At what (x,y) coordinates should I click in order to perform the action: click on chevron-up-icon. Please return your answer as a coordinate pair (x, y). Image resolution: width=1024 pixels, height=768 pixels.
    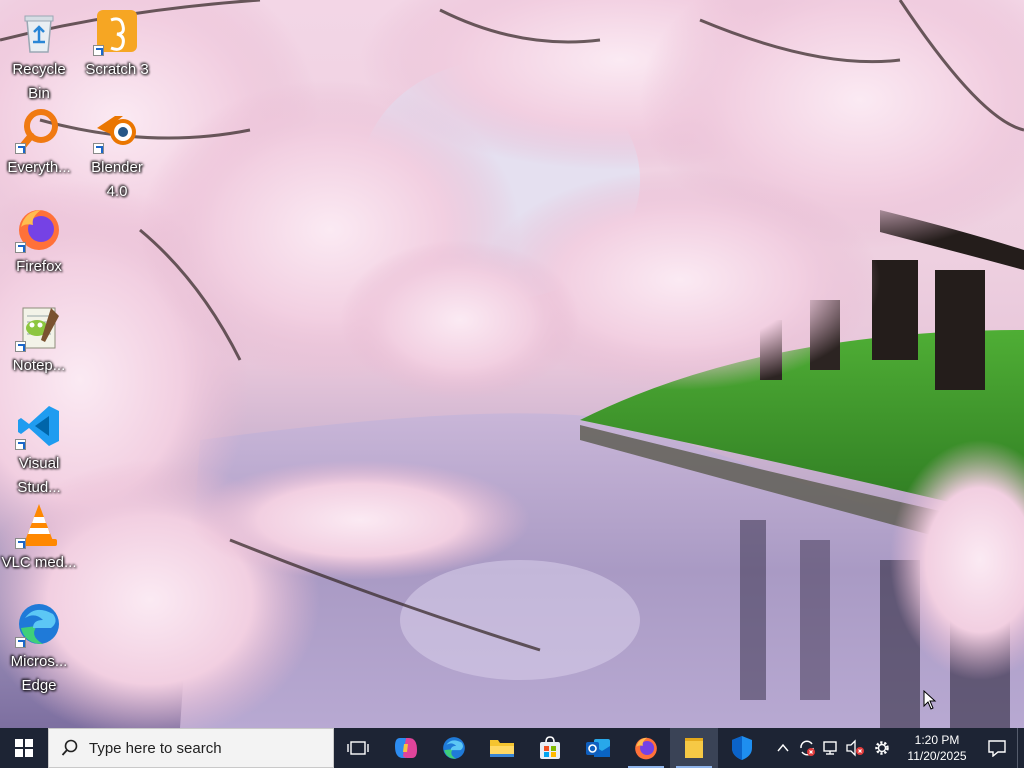
    Looking at the image, I should click on (783, 747).